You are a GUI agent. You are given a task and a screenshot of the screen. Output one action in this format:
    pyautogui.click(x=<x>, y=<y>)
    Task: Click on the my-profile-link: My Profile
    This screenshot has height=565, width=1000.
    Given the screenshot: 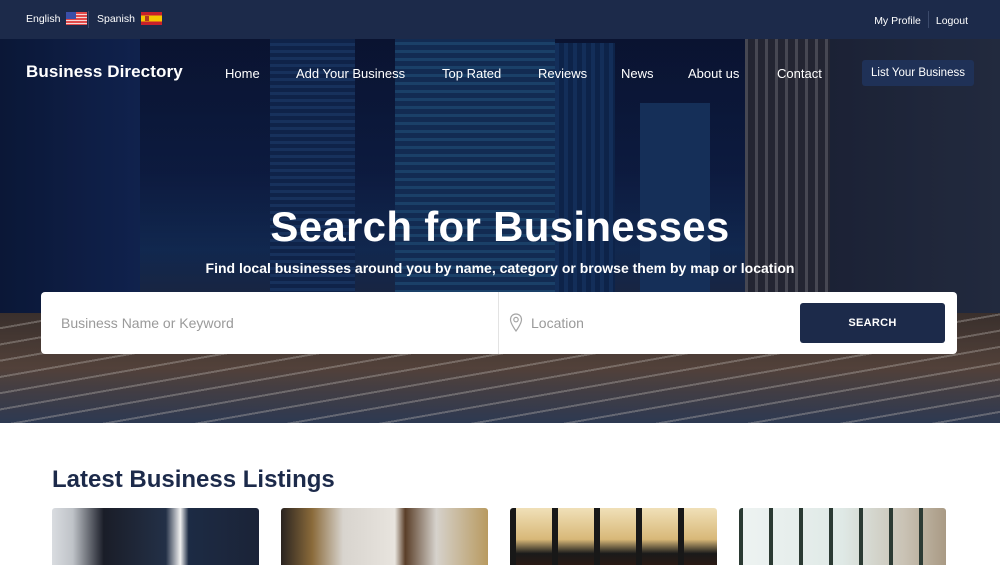 What is the action you would take?
    pyautogui.click(x=897, y=21)
    